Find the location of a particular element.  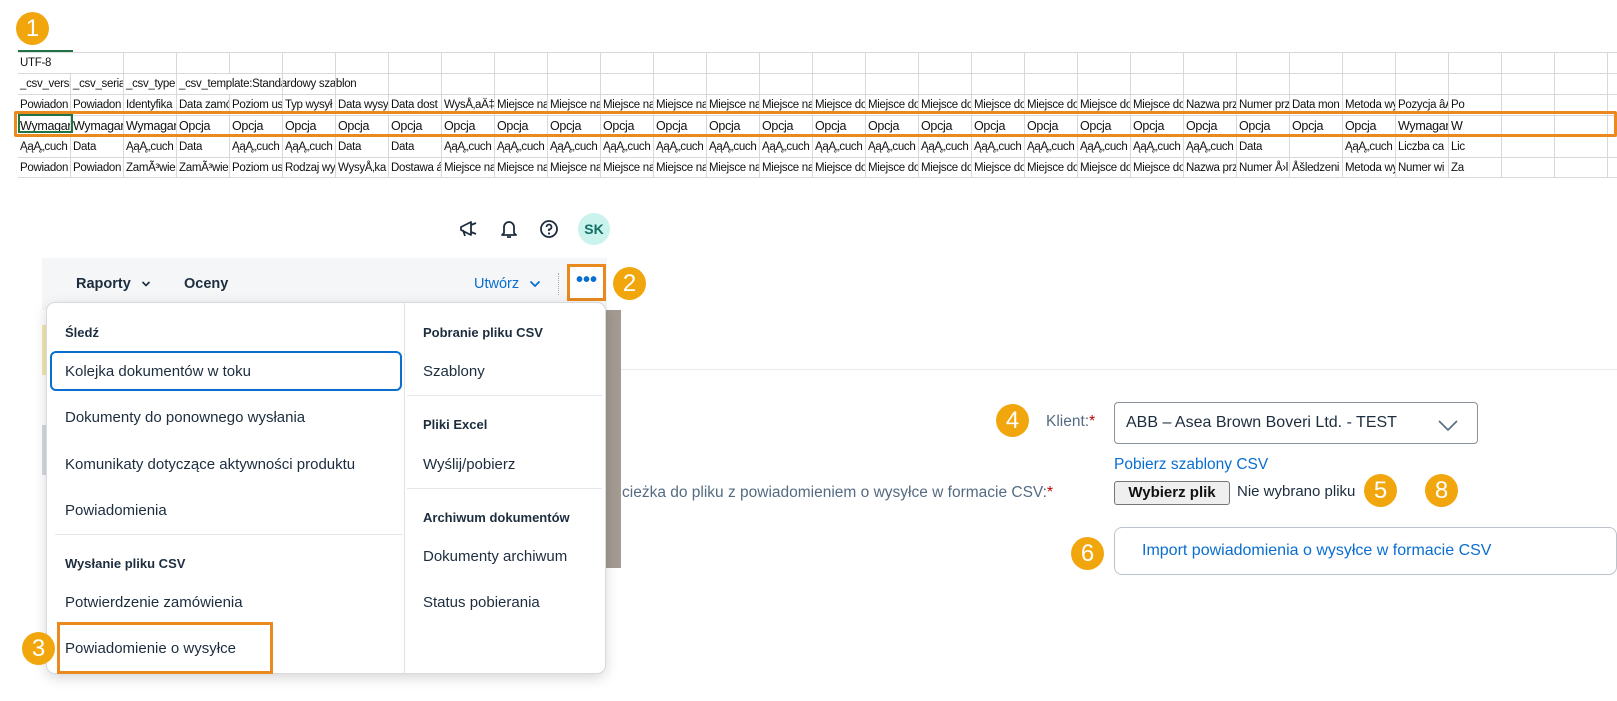

megaphone-icon is located at coordinates (469, 229).